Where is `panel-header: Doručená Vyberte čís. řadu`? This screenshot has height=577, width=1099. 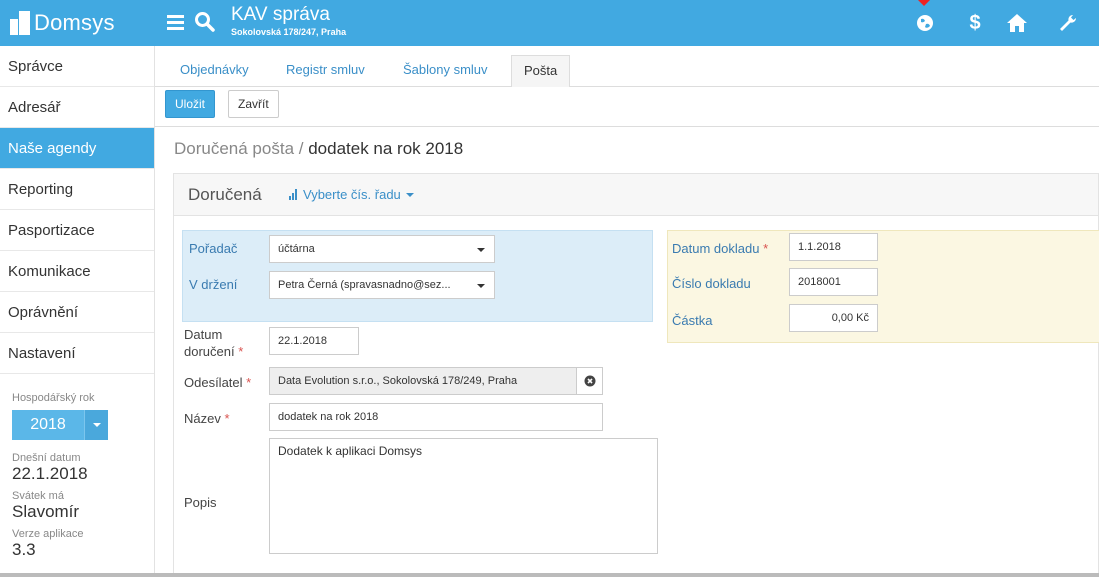
panel-header: Doručená Vyberte čís. řadu is located at coordinates (636, 195).